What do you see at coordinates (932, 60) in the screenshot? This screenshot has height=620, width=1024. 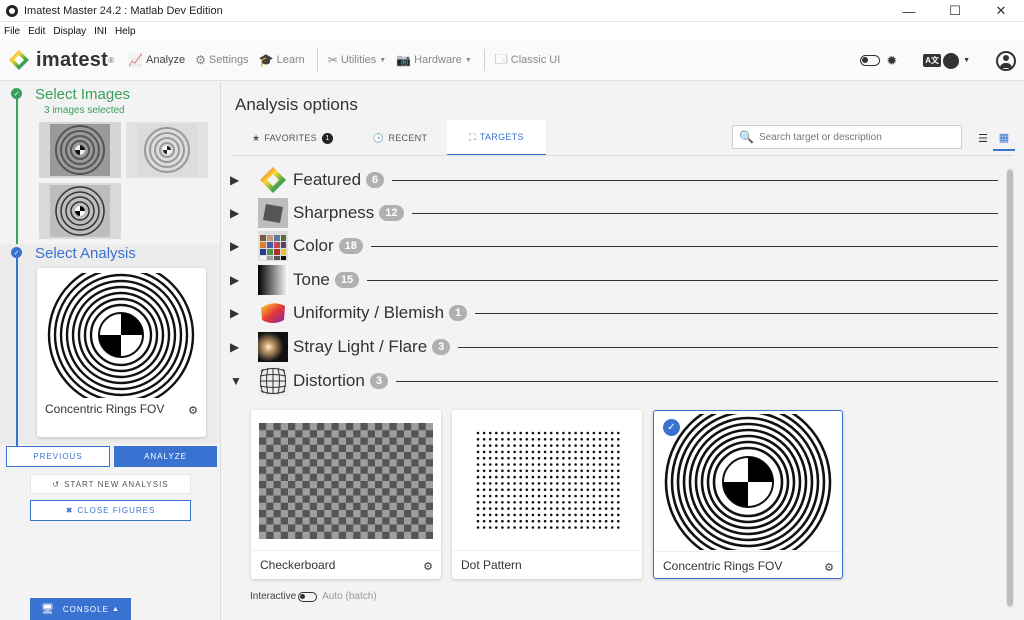 I see `language-icon: A文` at bounding box center [932, 60].